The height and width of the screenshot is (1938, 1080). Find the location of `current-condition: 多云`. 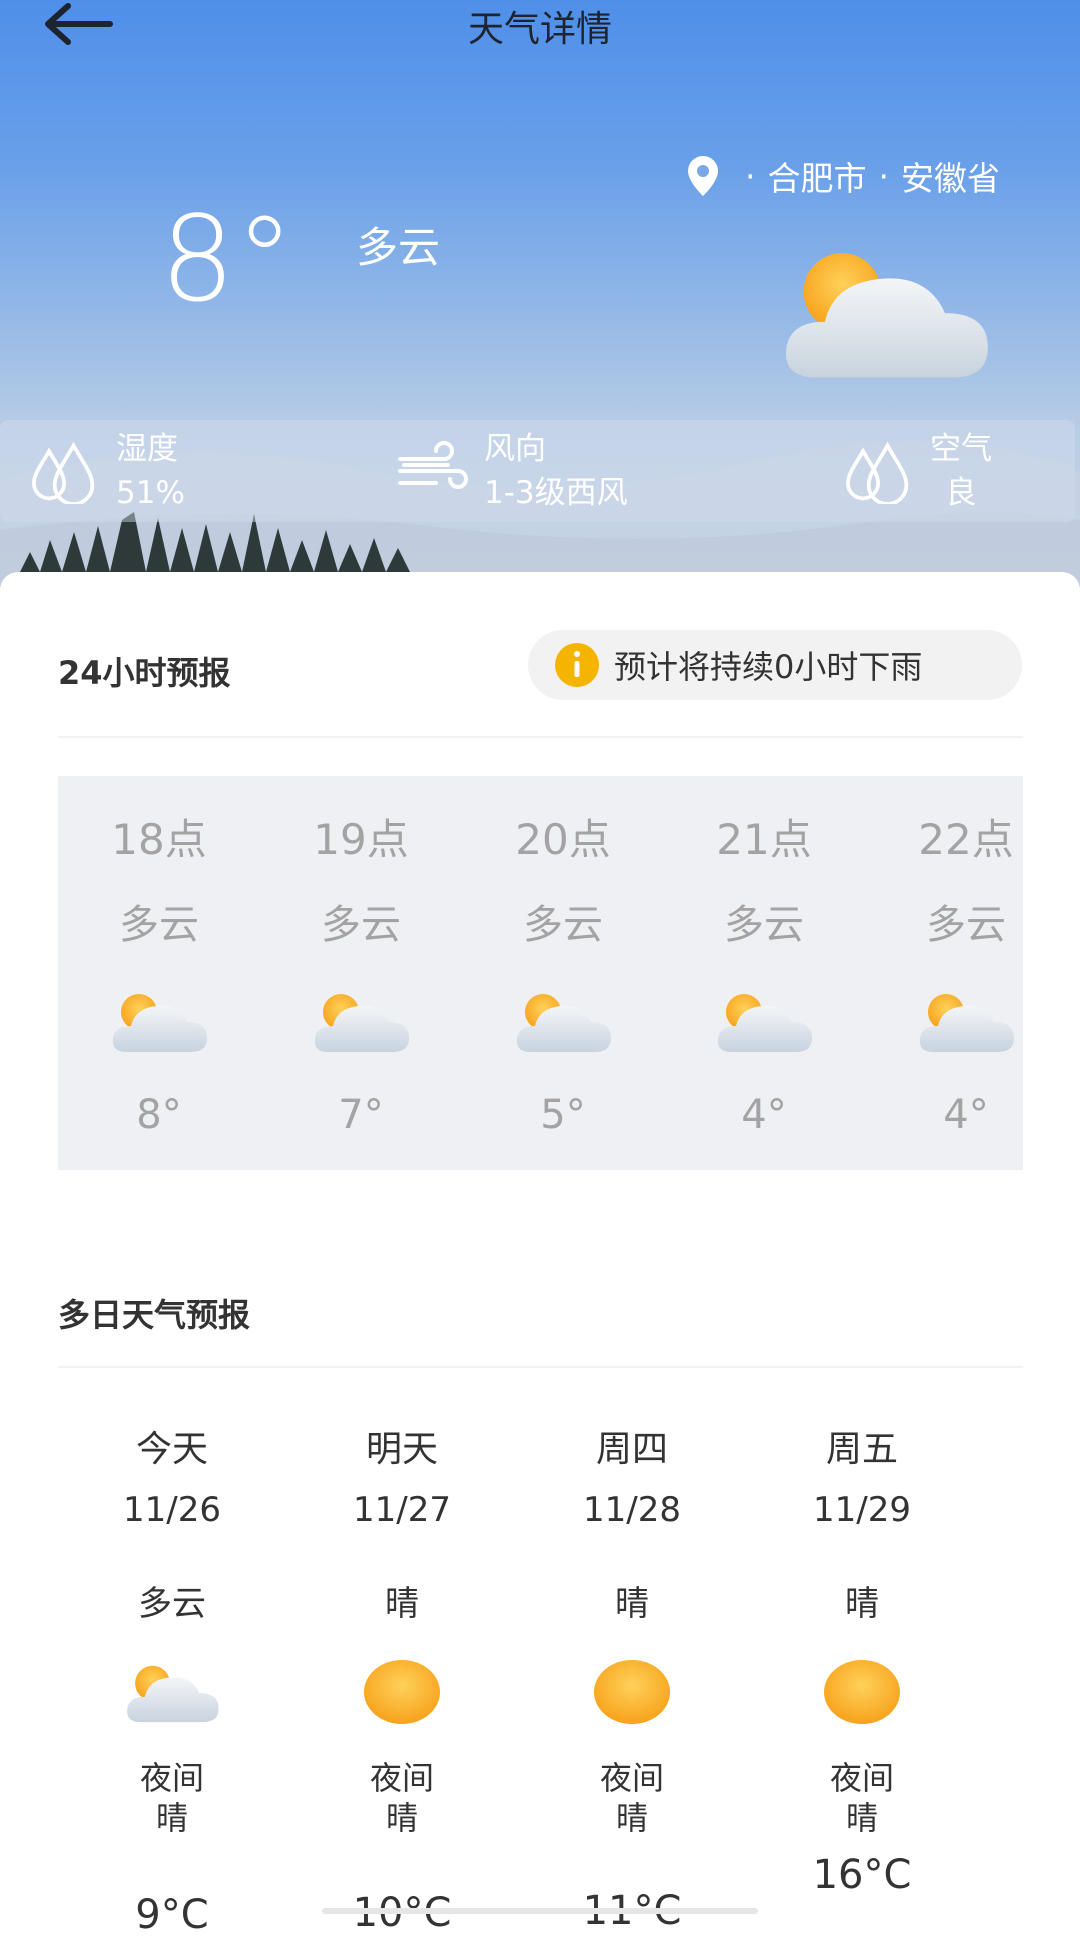

current-condition: 多云 is located at coordinates (398, 247).